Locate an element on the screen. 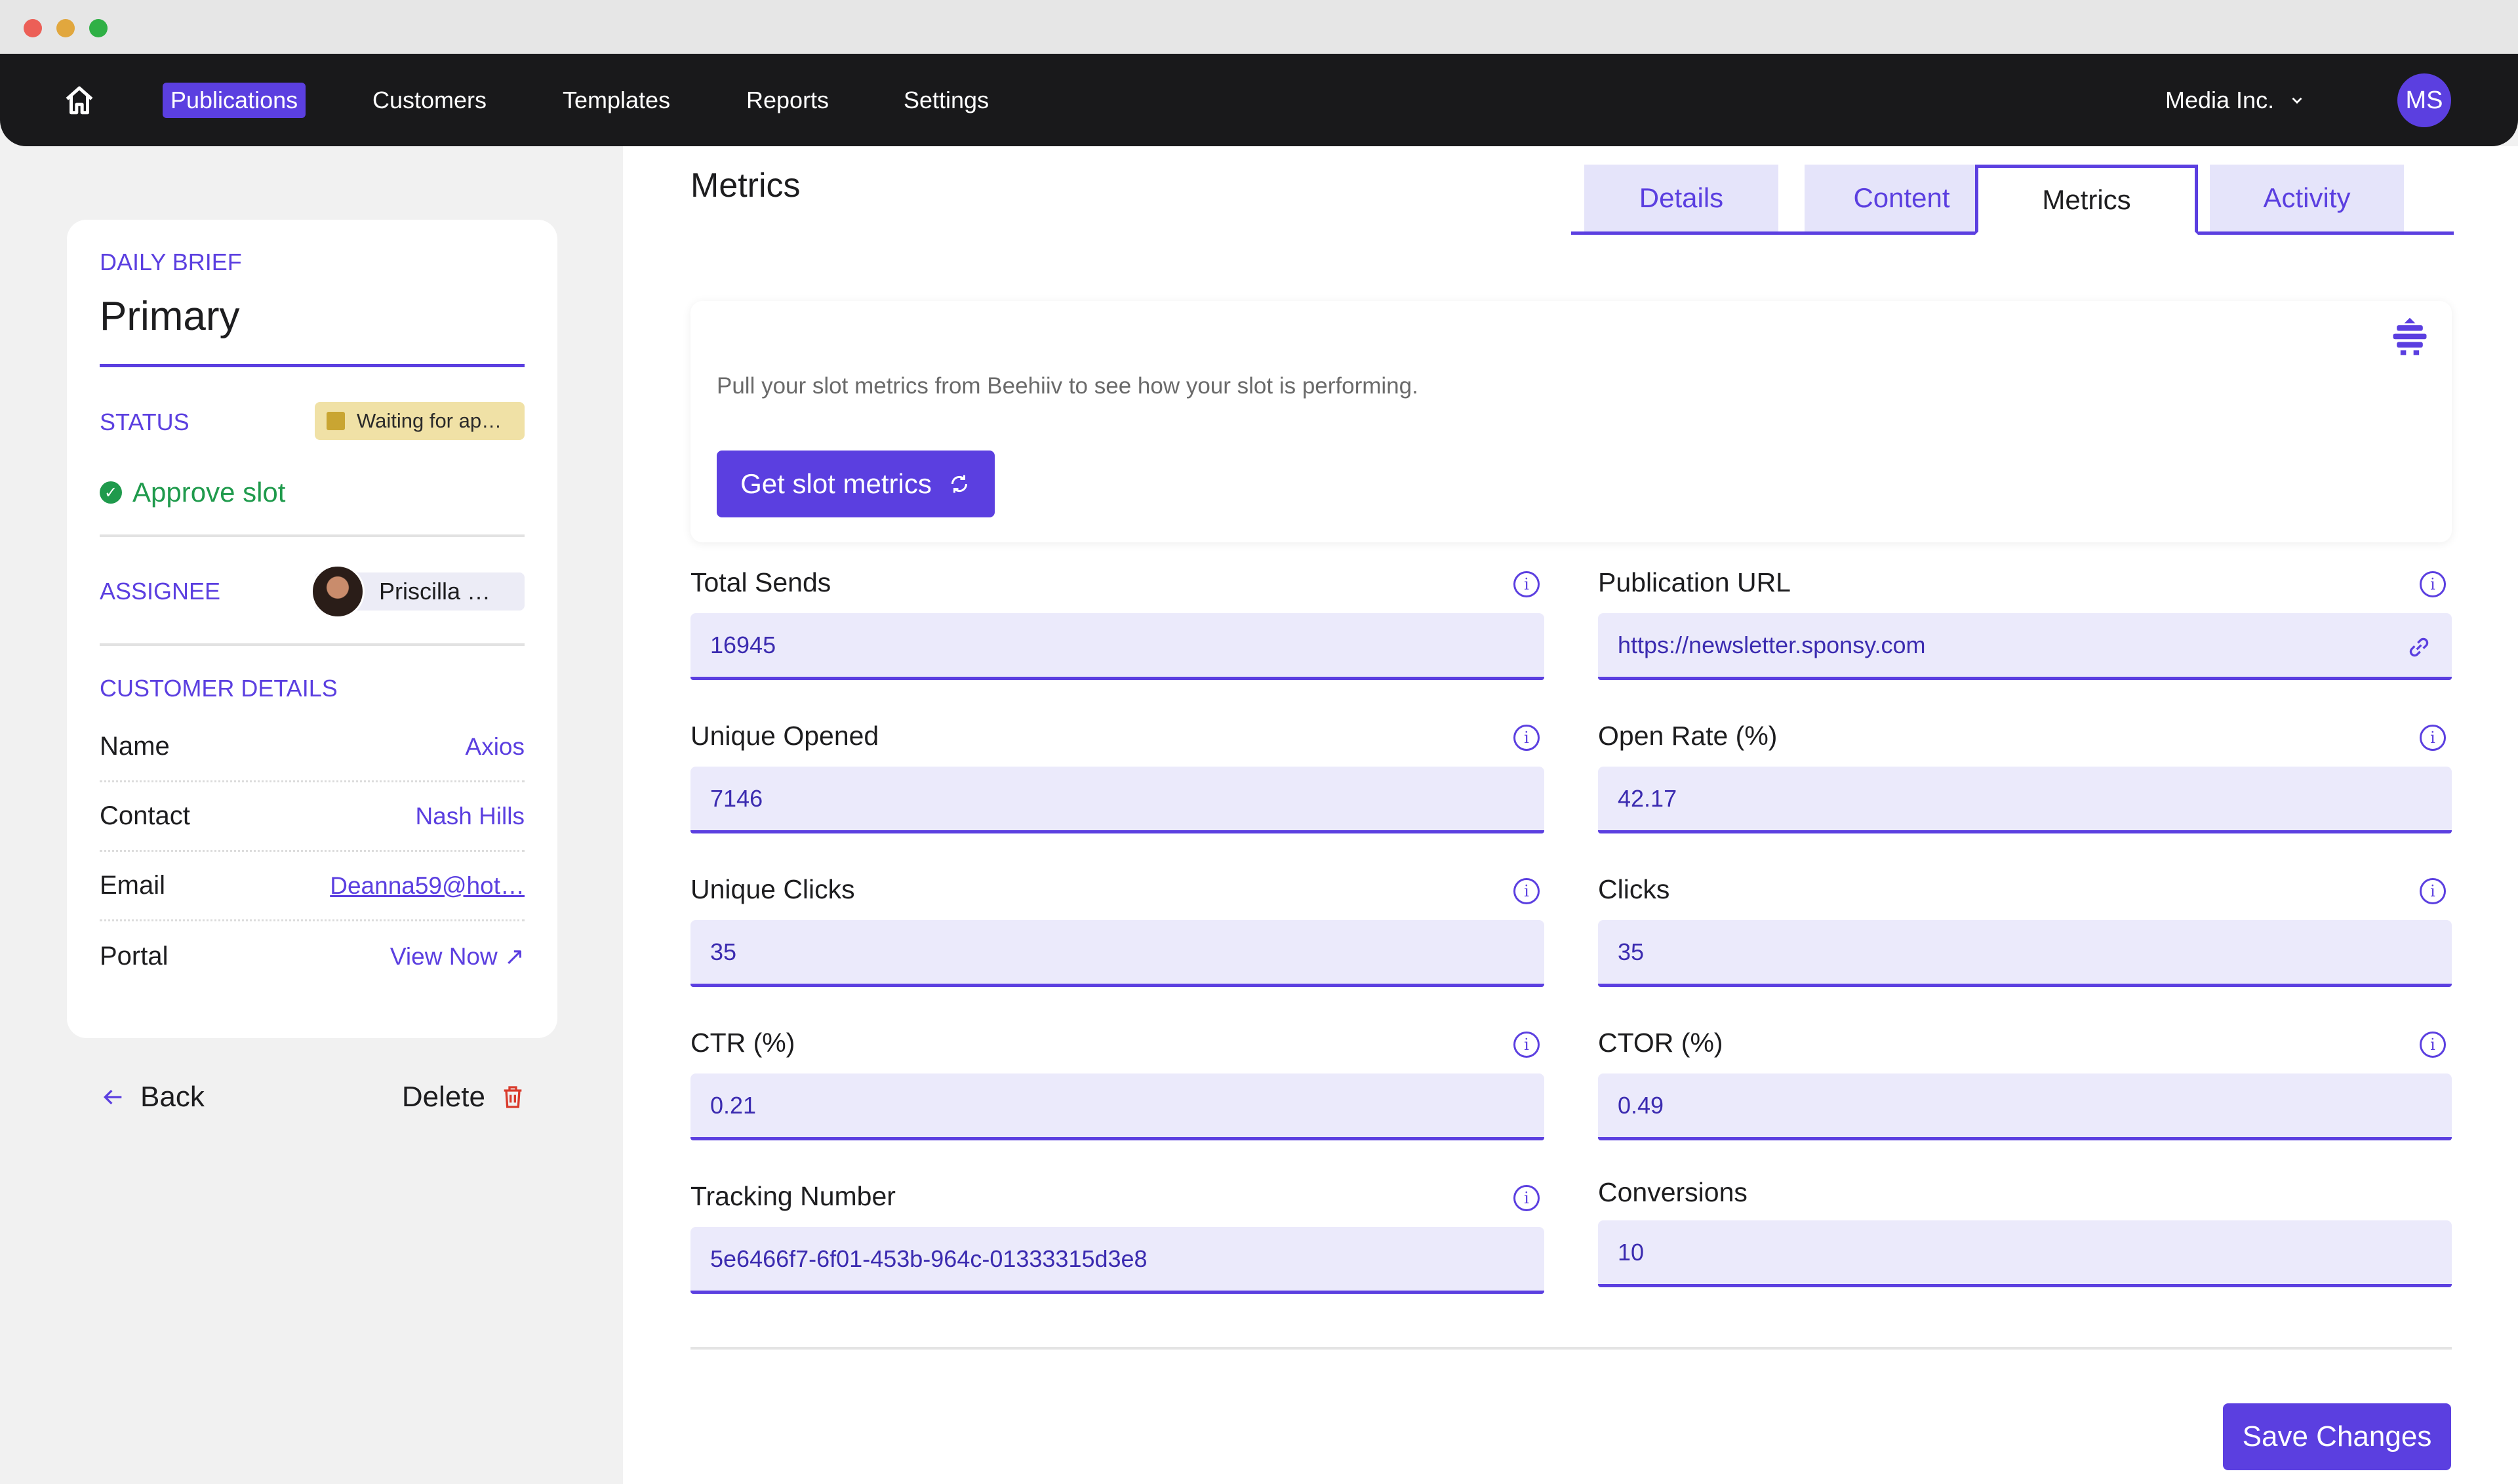 Image resolution: width=2518 pixels, height=1484 pixels. tab-metrics: Metrics is located at coordinates (2086, 200).